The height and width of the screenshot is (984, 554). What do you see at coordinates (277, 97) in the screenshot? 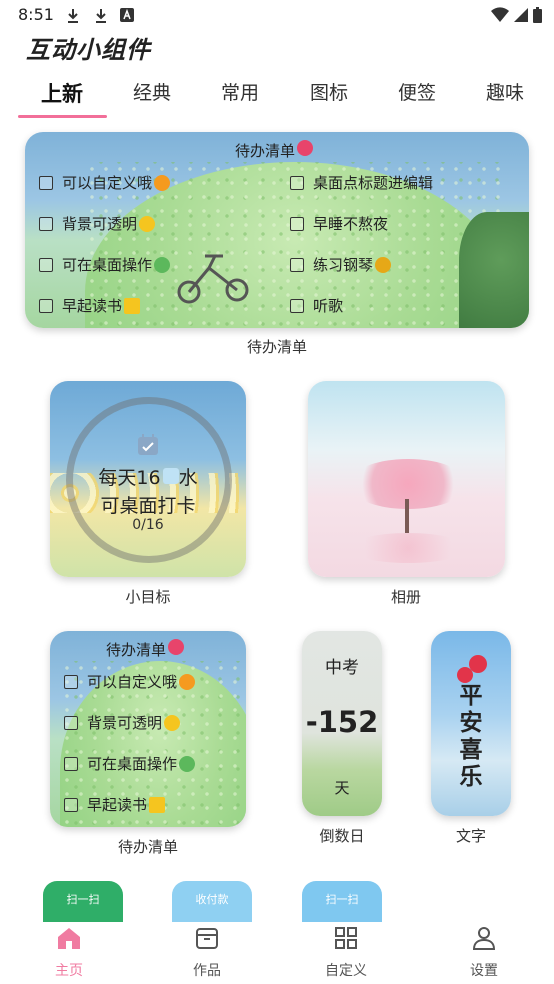
I see `category-tabs: 上新 经典 常用 图标 便签 趣味` at bounding box center [277, 97].